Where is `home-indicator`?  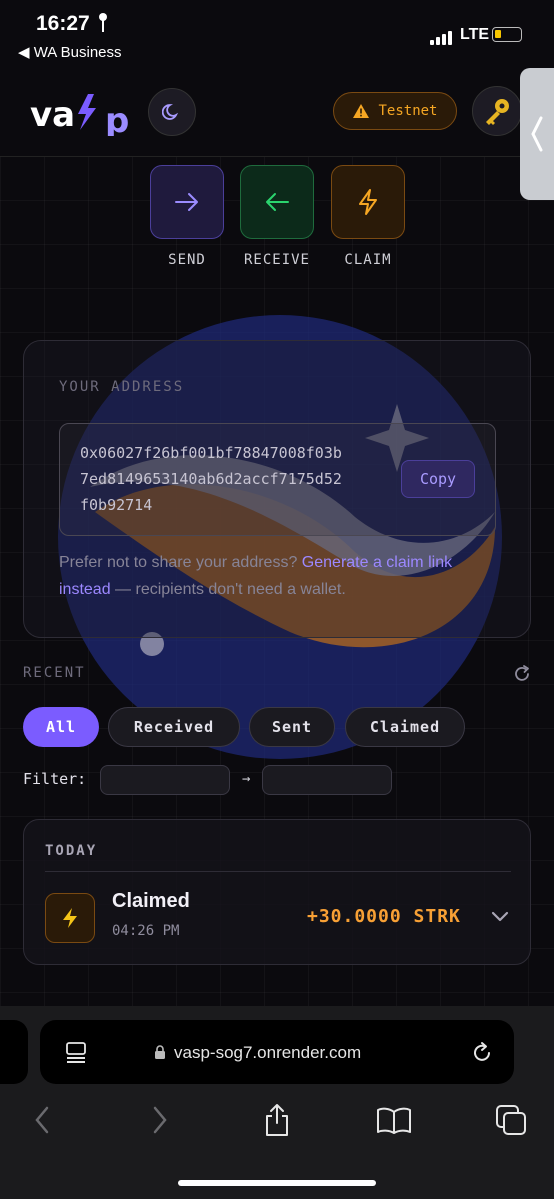
home-indicator is located at coordinates (277, 1183).